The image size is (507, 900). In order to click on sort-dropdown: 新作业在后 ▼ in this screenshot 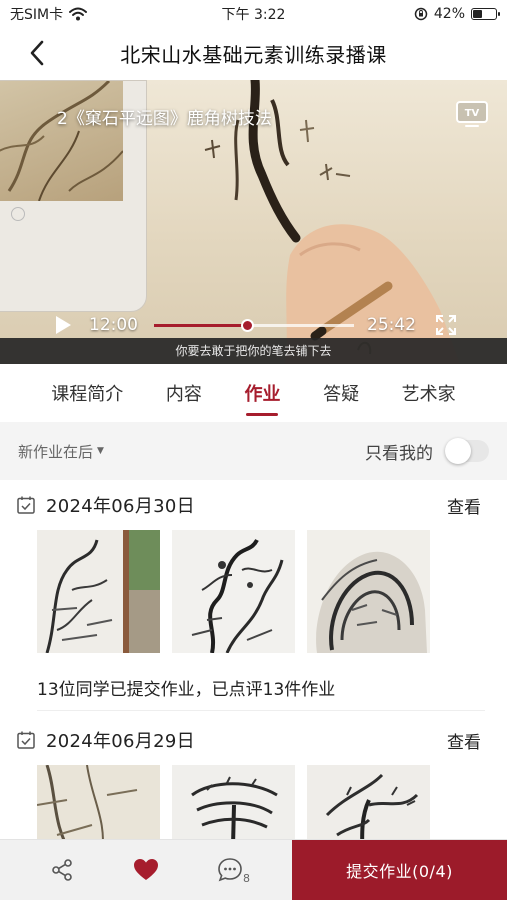, I will do `click(61, 451)`.